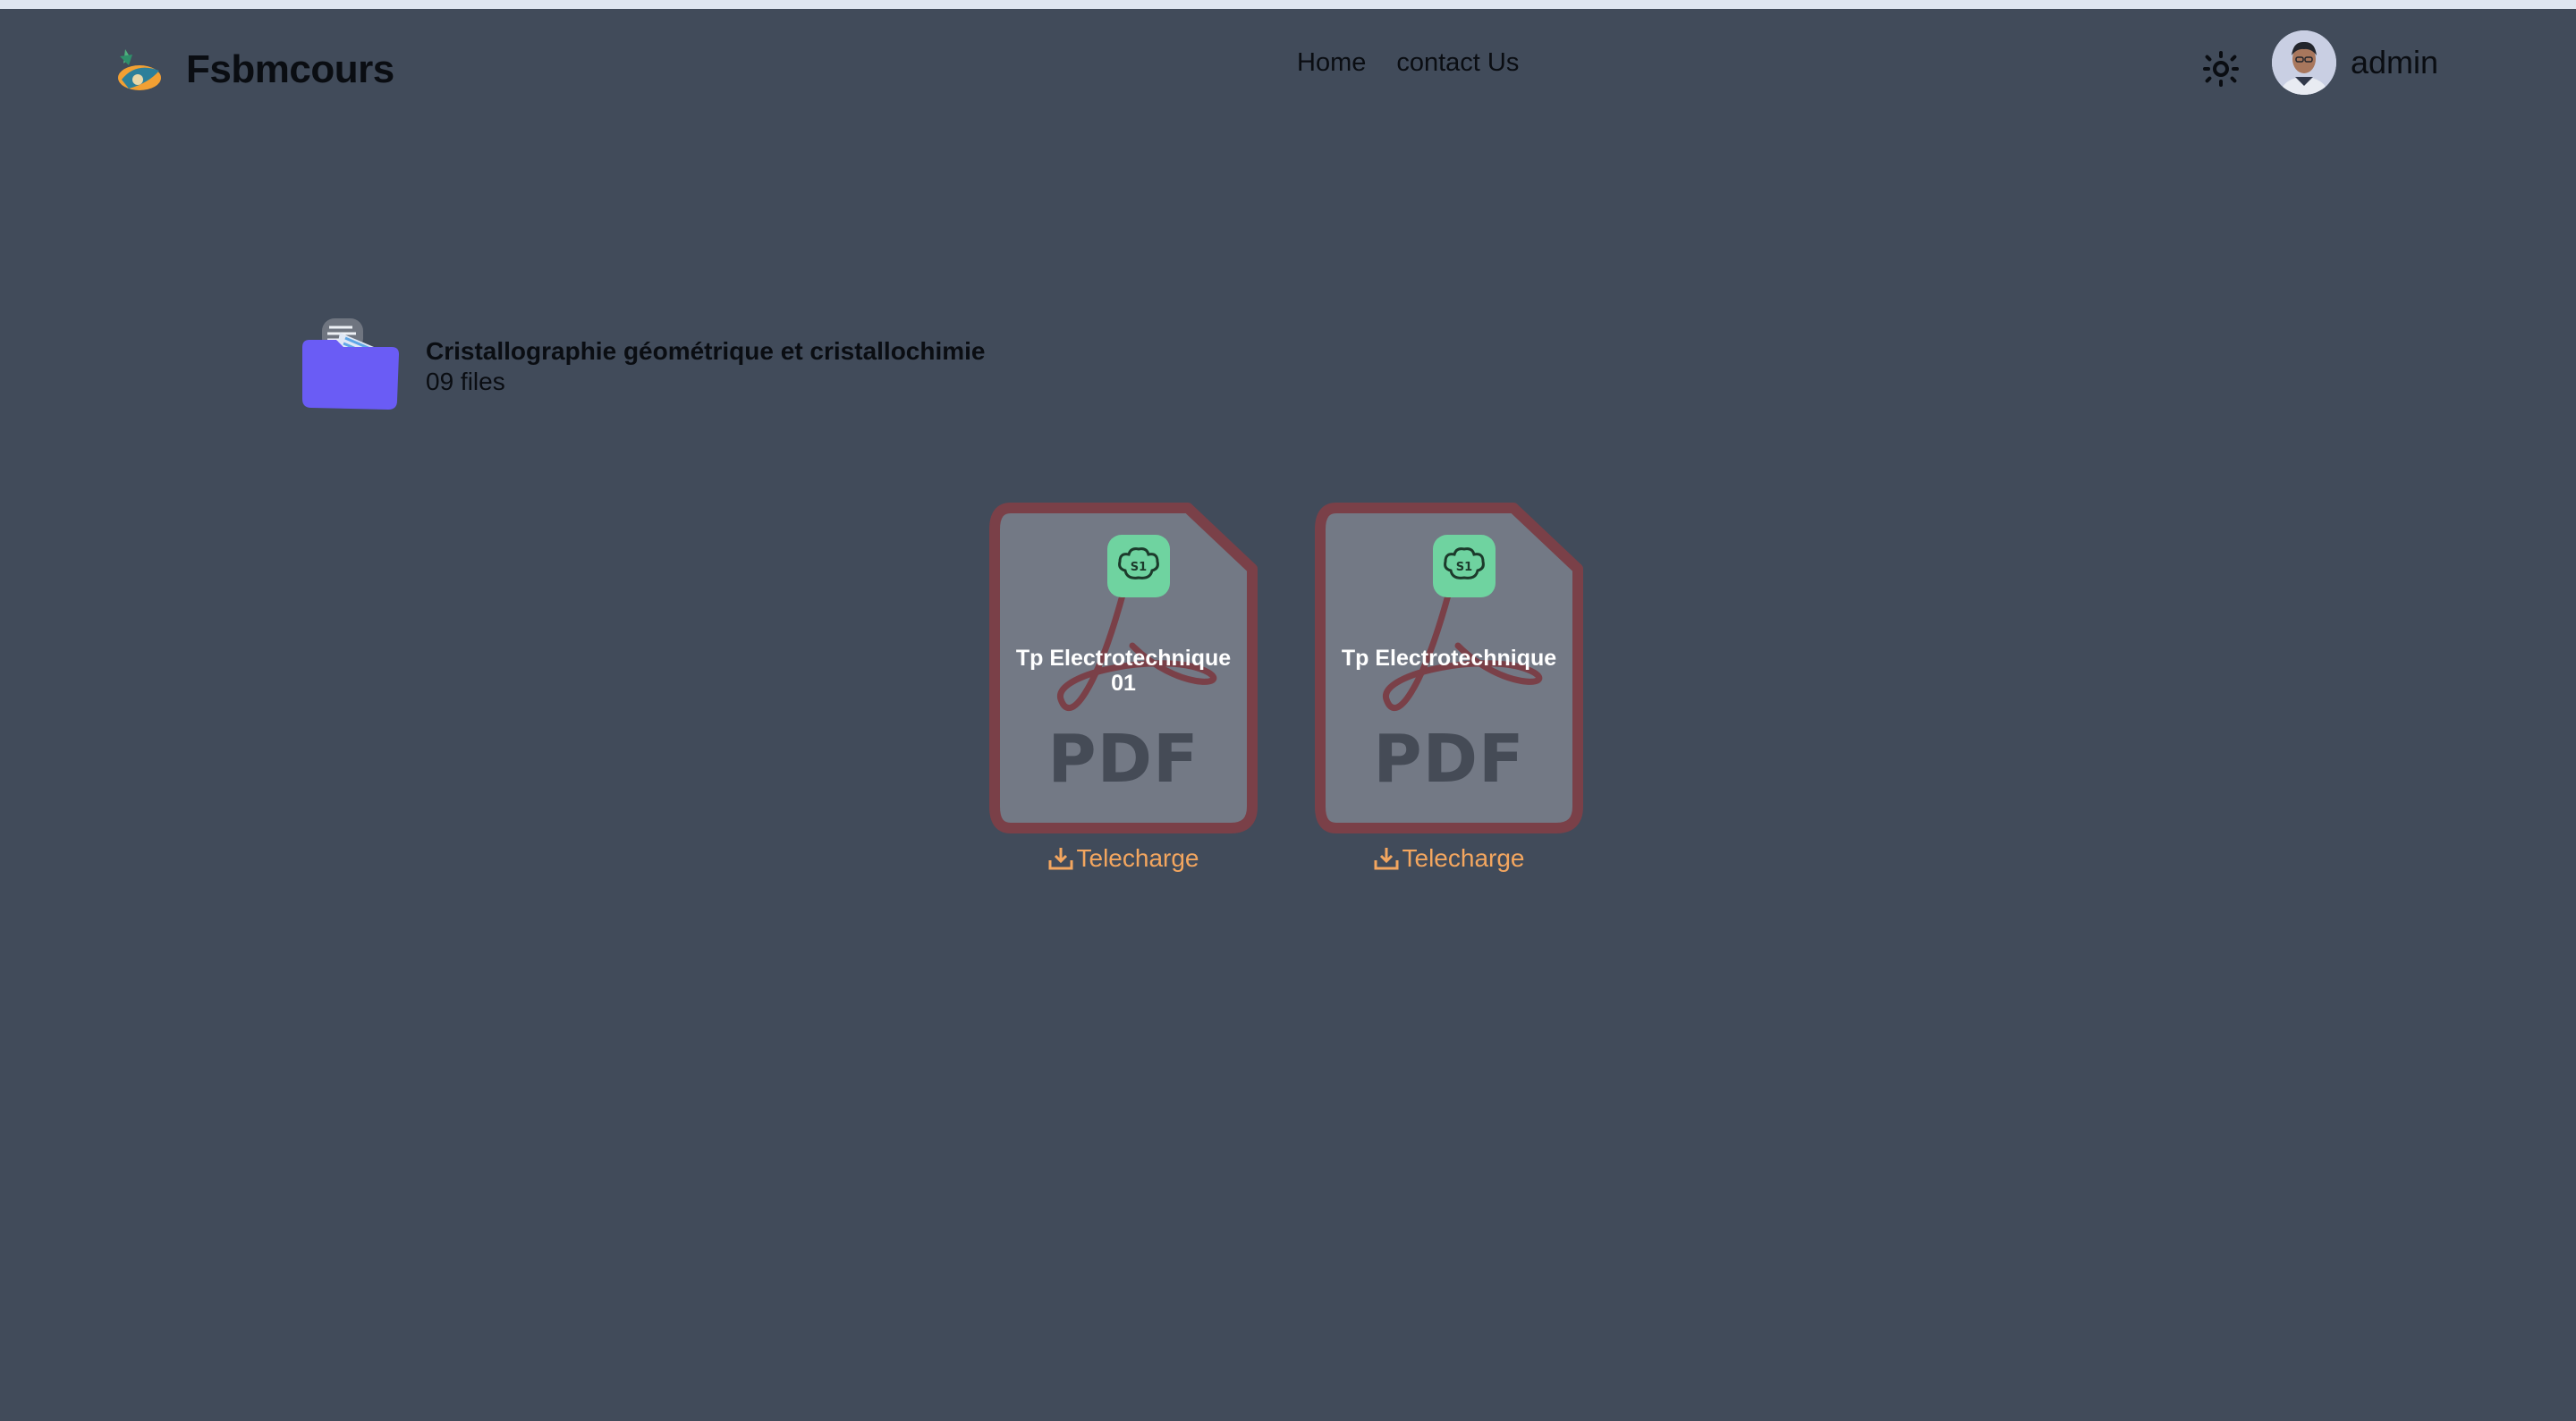 The height and width of the screenshot is (1421, 2576). Describe the element at coordinates (350, 364) in the screenshot. I see `folder-icon` at that location.